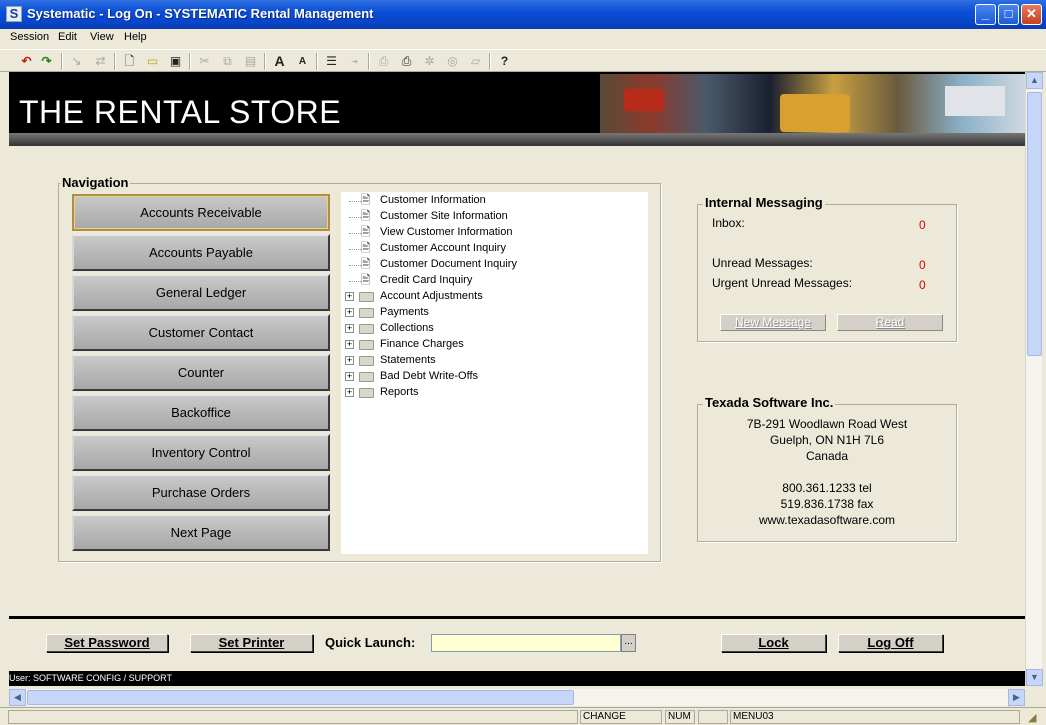 The image size is (1046, 725). What do you see at coordinates (152, 61) in the screenshot?
I see `open-folder-icon: ▭` at bounding box center [152, 61].